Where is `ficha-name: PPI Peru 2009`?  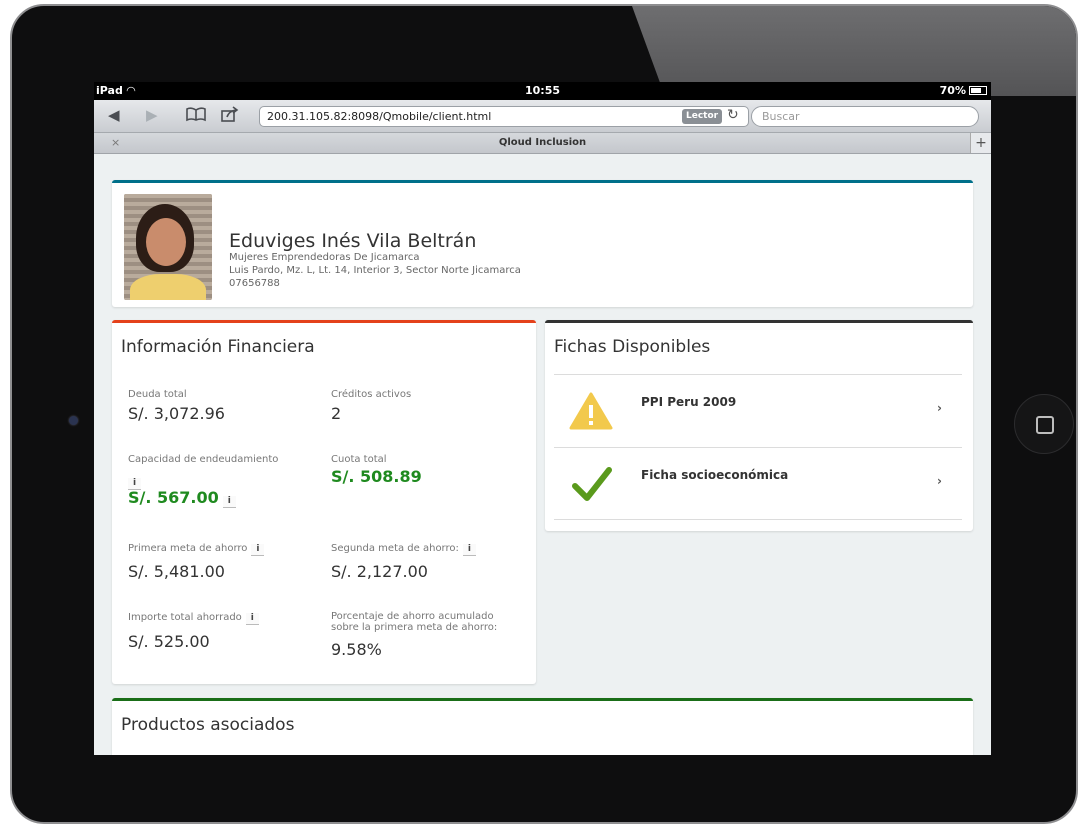
ficha-name: PPI Peru 2009 is located at coordinates (689, 402).